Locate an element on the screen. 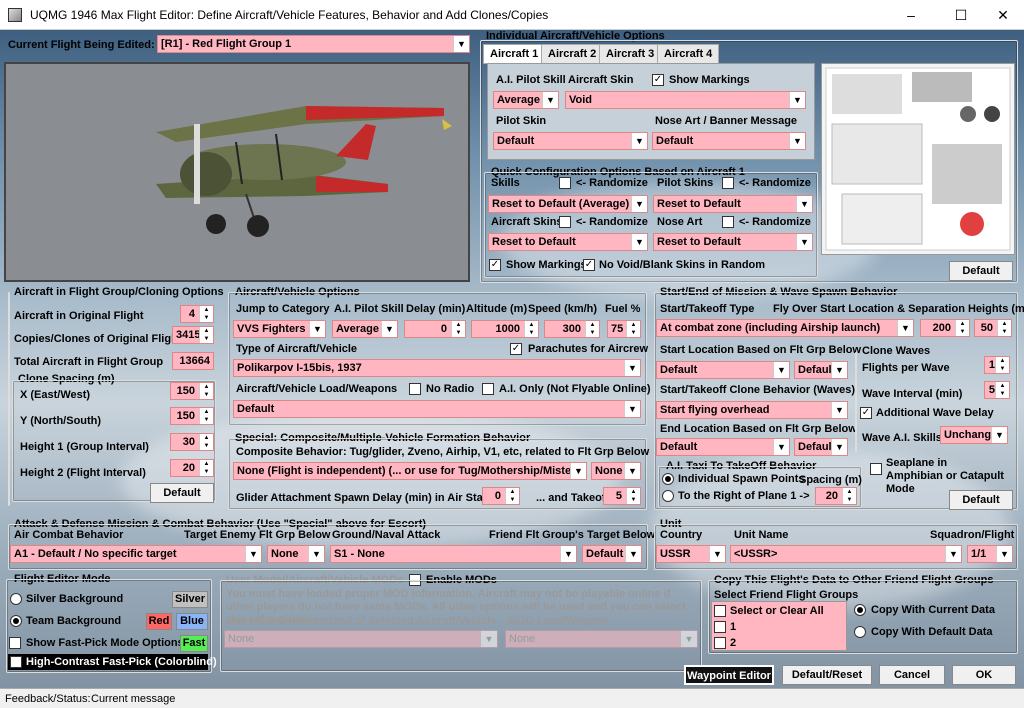 The width and height of the screenshot is (1024, 708). seaplane-checkbox is located at coordinates (876, 469).